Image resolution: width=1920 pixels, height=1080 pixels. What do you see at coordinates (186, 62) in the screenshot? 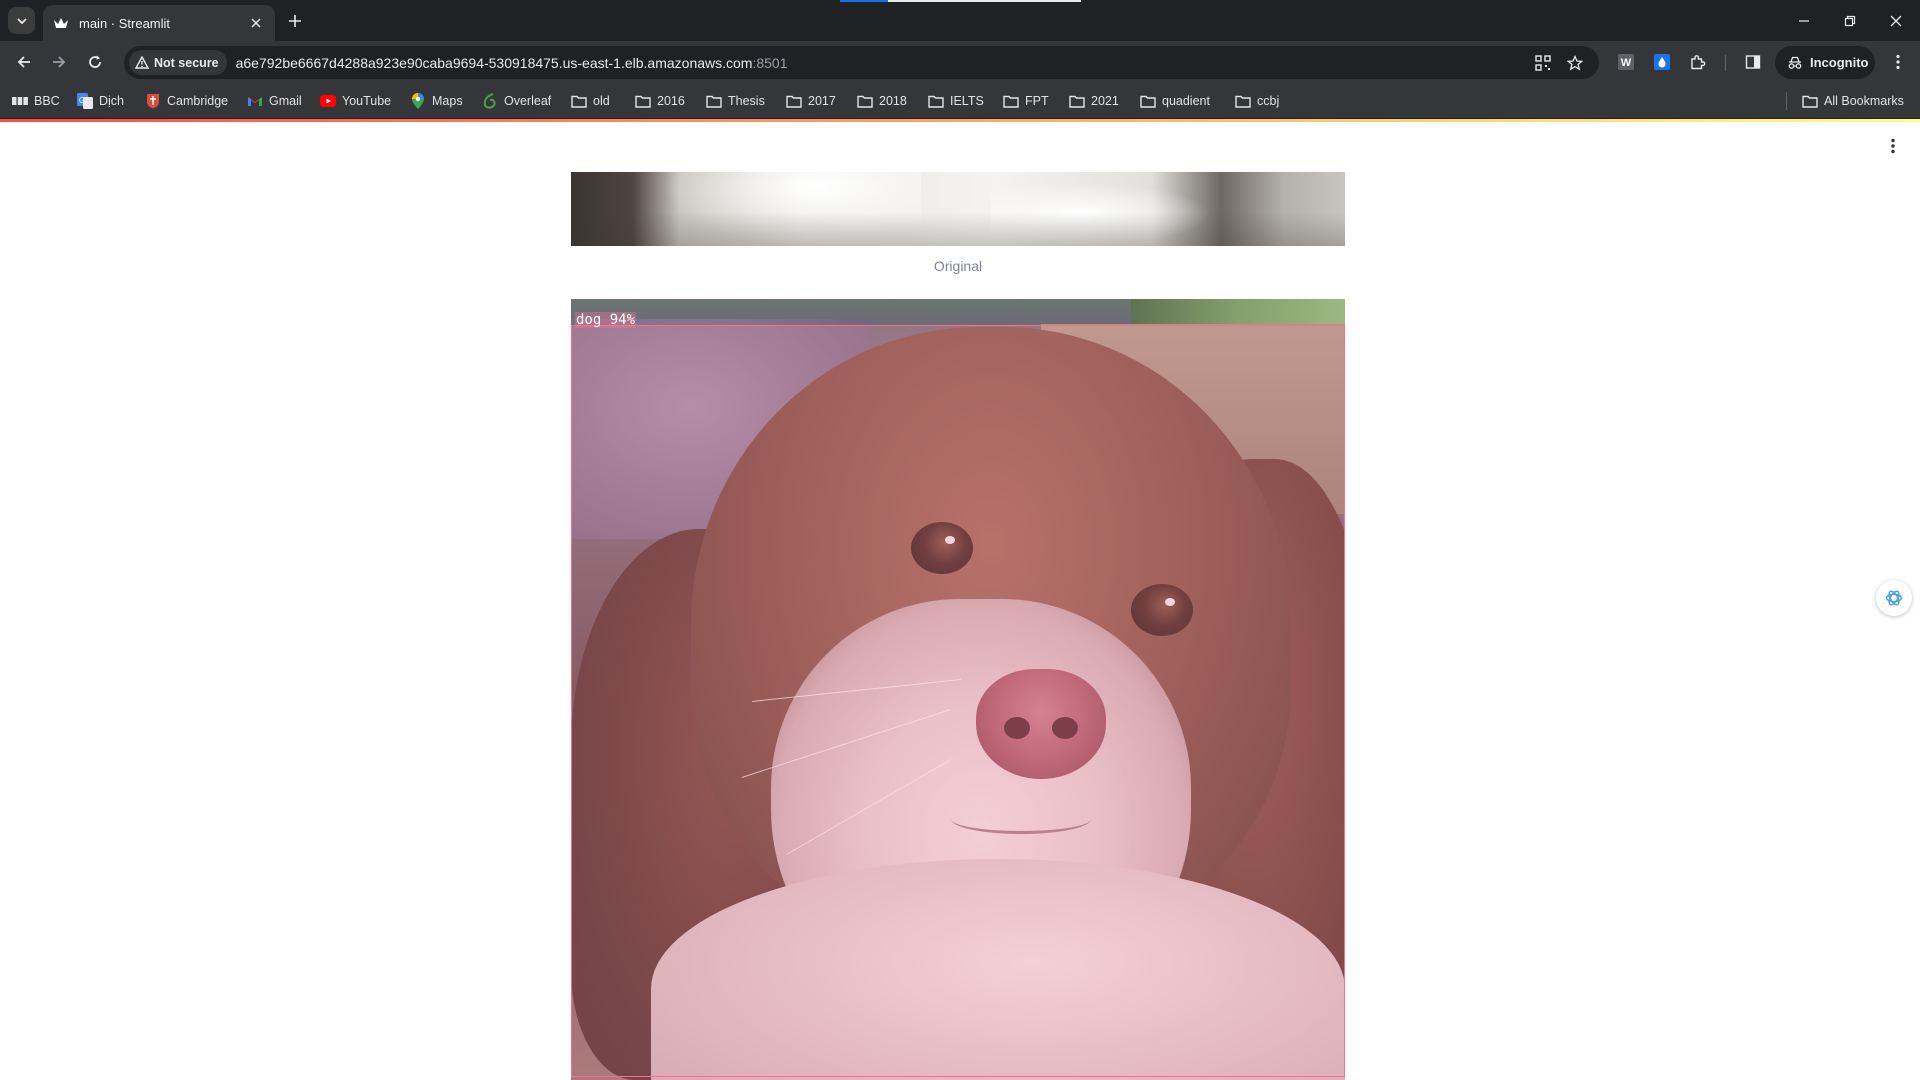
I see `security-label: Not secure` at bounding box center [186, 62].